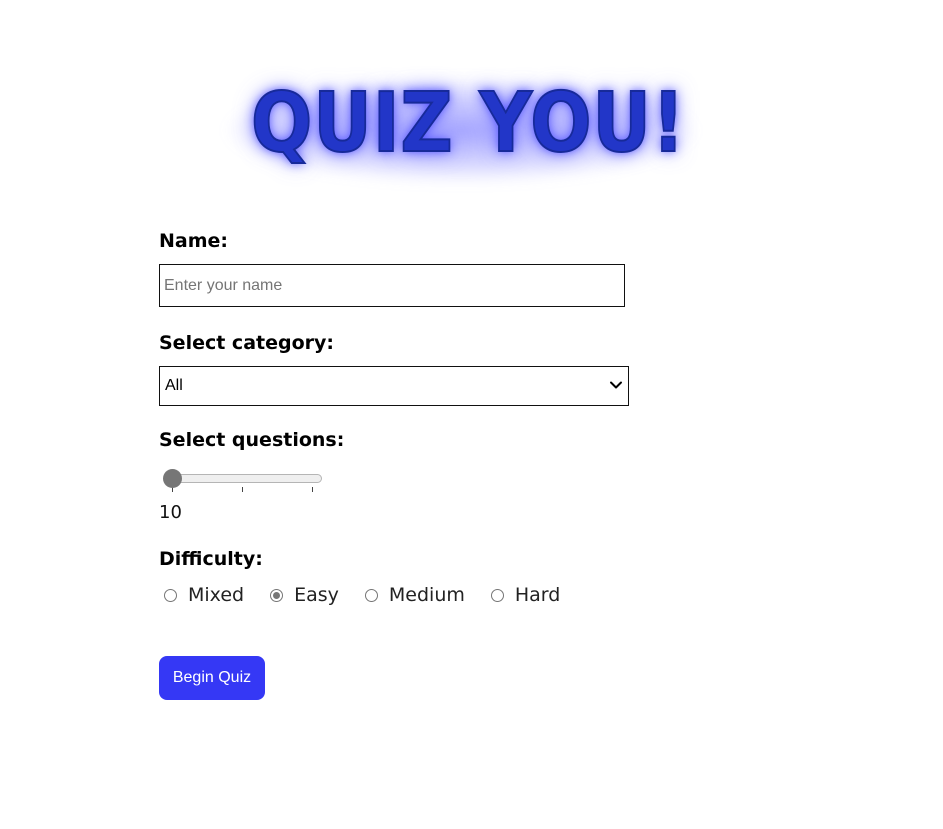 The height and width of the screenshot is (829, 943). I want to click on radio-label: Medium, so click(426, 595).